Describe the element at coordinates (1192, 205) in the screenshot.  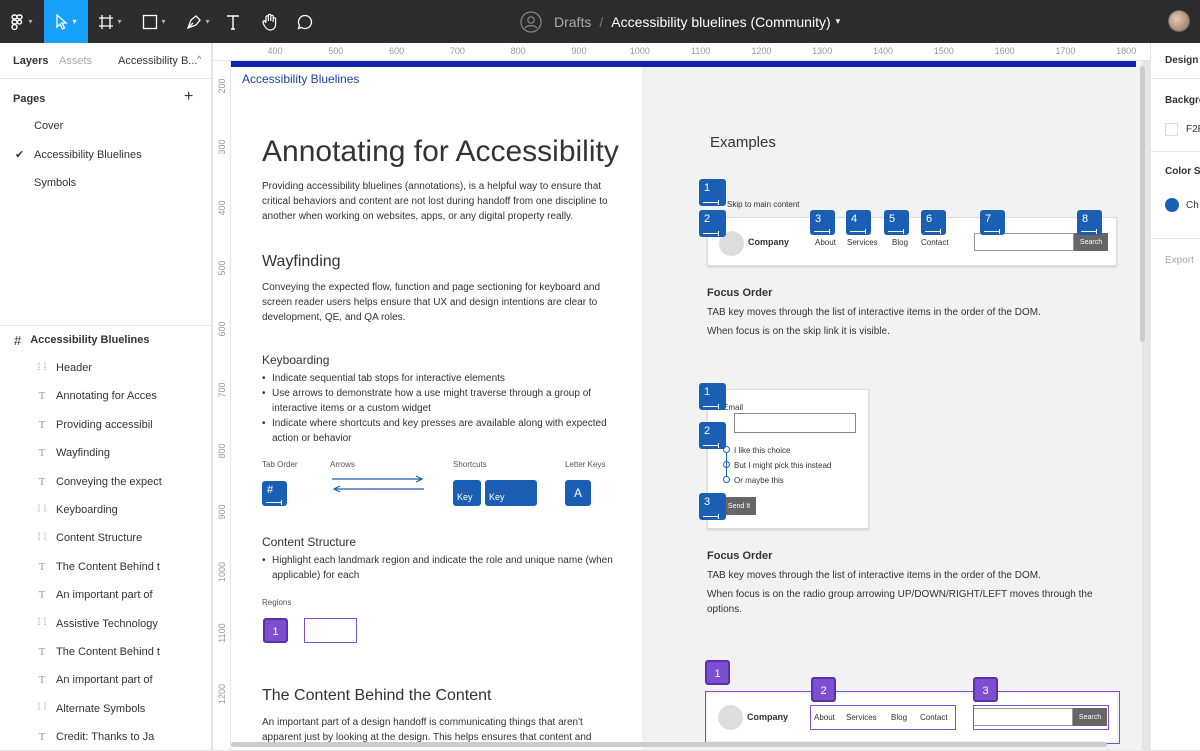
I see `color-style-name: Ch` at that location.